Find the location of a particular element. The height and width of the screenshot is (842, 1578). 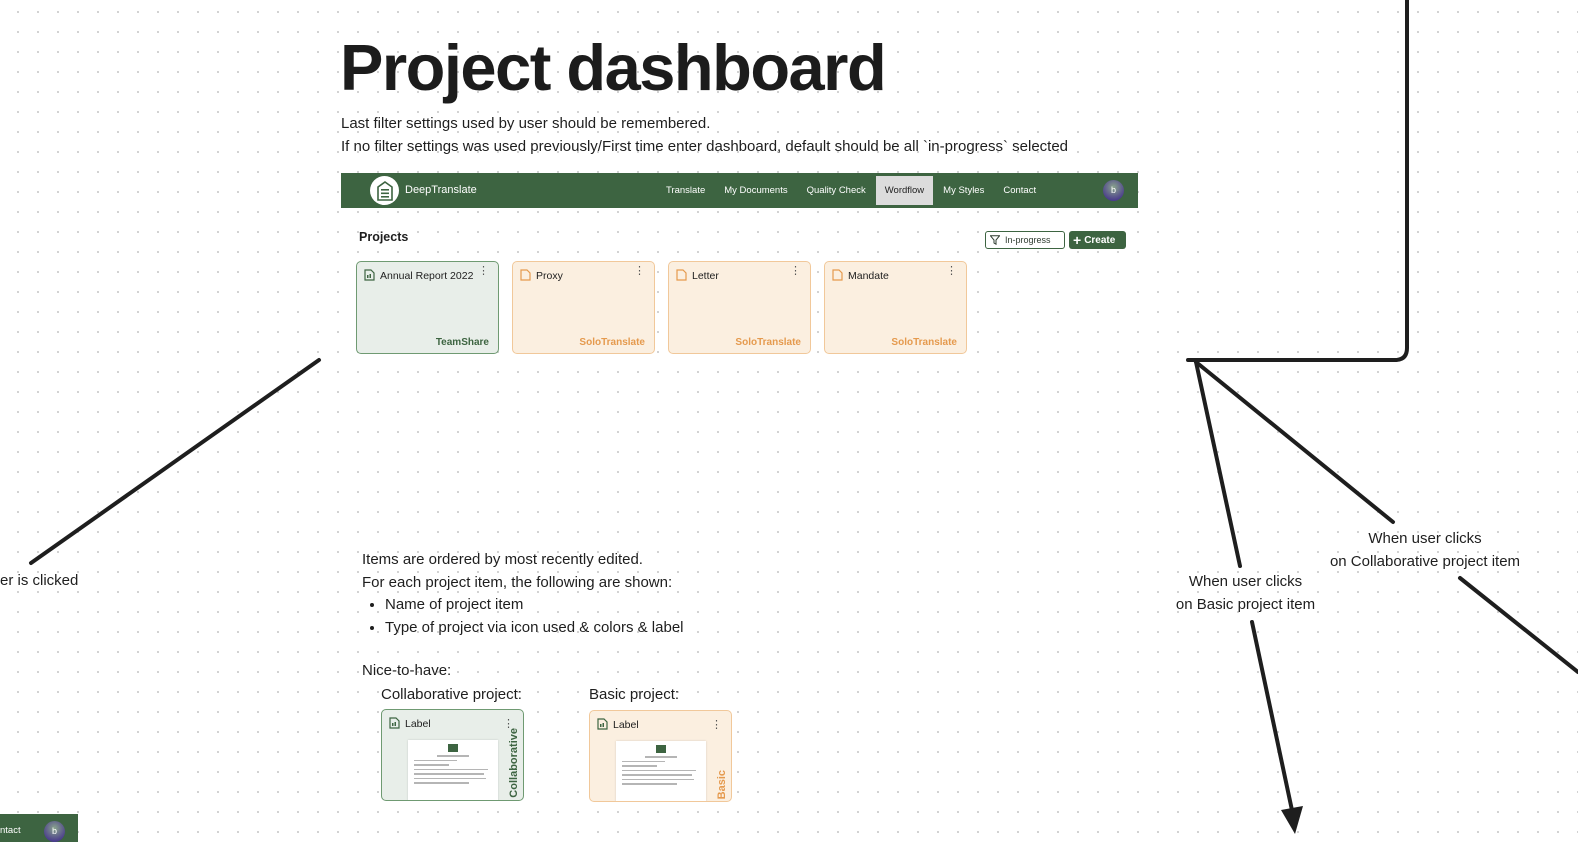

annotation-line: on Collaborative project item is located at coordinates (1425, 561).